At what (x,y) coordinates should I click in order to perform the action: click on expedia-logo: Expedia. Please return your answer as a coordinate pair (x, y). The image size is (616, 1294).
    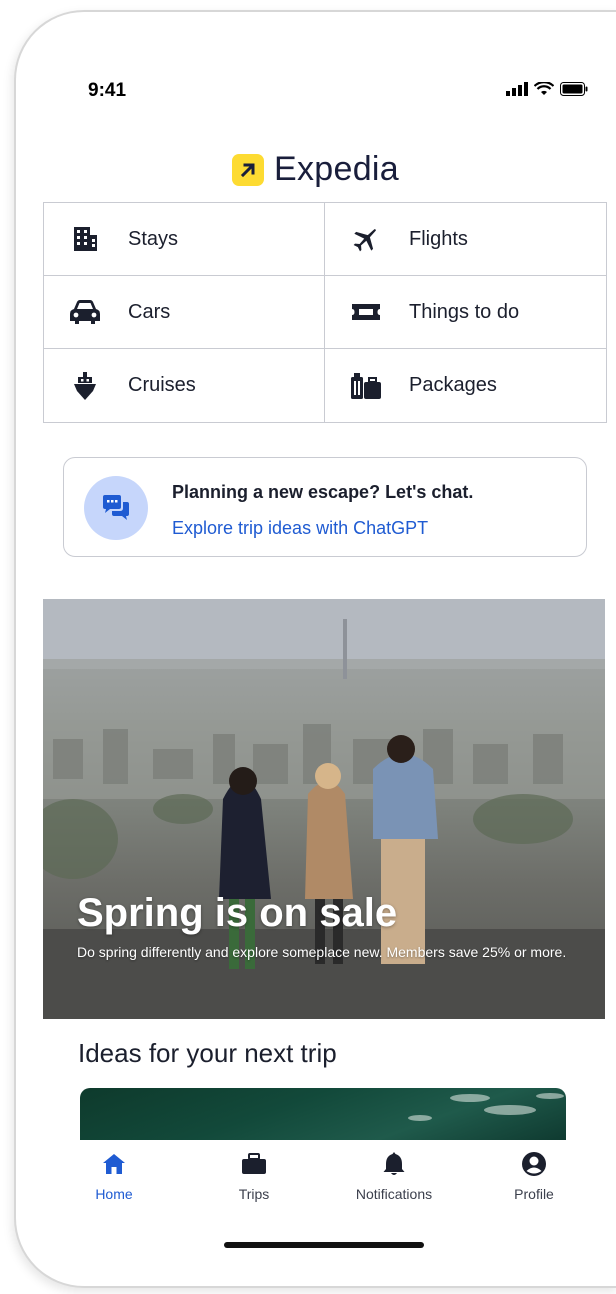
    Looking at the image, I should click on (315, 169).